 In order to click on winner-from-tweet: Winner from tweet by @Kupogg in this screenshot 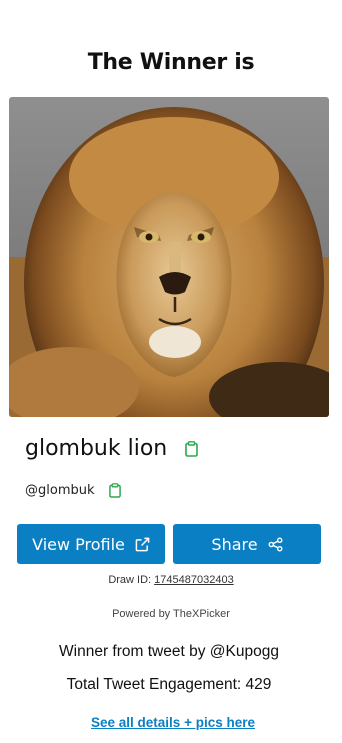, I will do `click(169, 651)`.